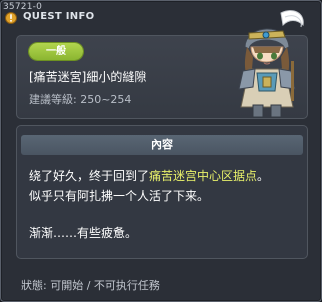 This screenshot has height=302, width=322. What do you see at coordinates (203, 176) in the screenshot?
I see `location-highlight: 痛苦迷宫中心区据点` at bounding box center [203, 176].